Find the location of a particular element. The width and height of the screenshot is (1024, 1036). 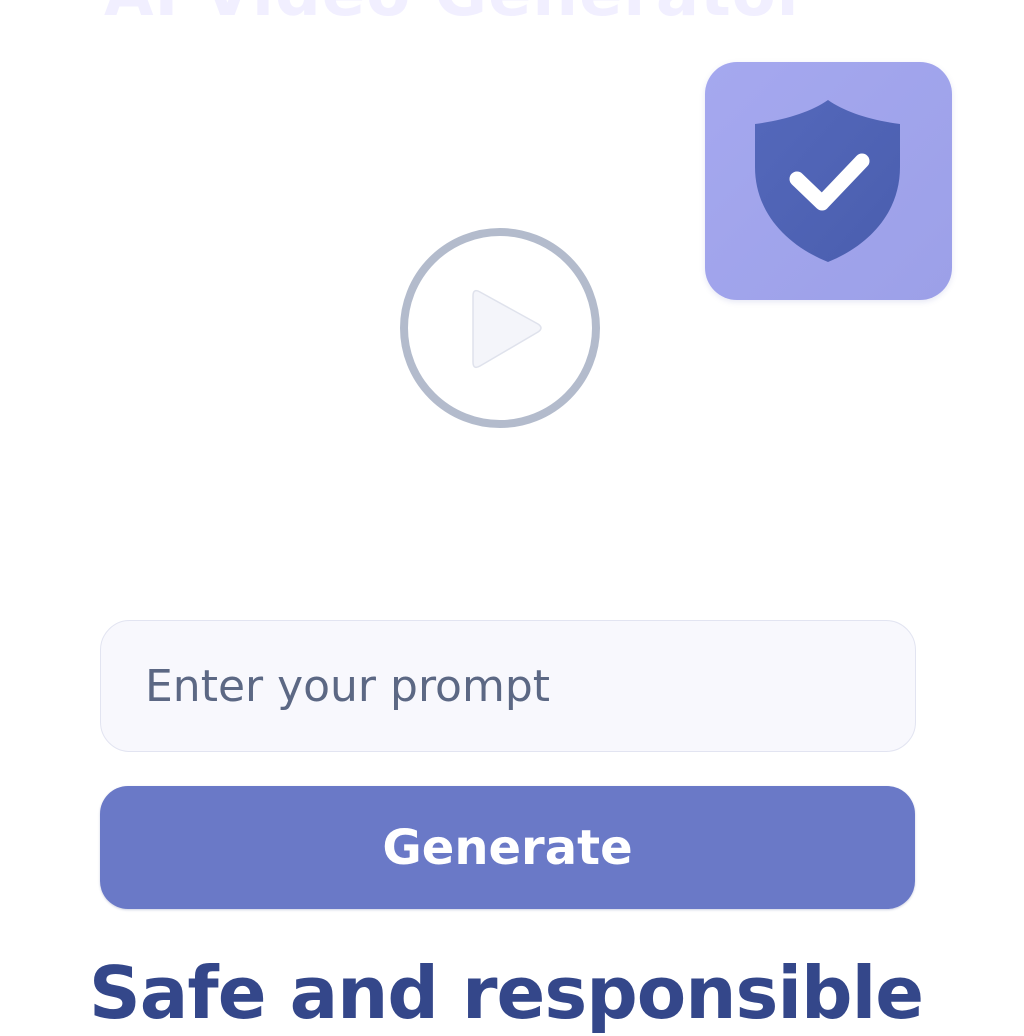

prompt-input is located at coordinates (508, 686).